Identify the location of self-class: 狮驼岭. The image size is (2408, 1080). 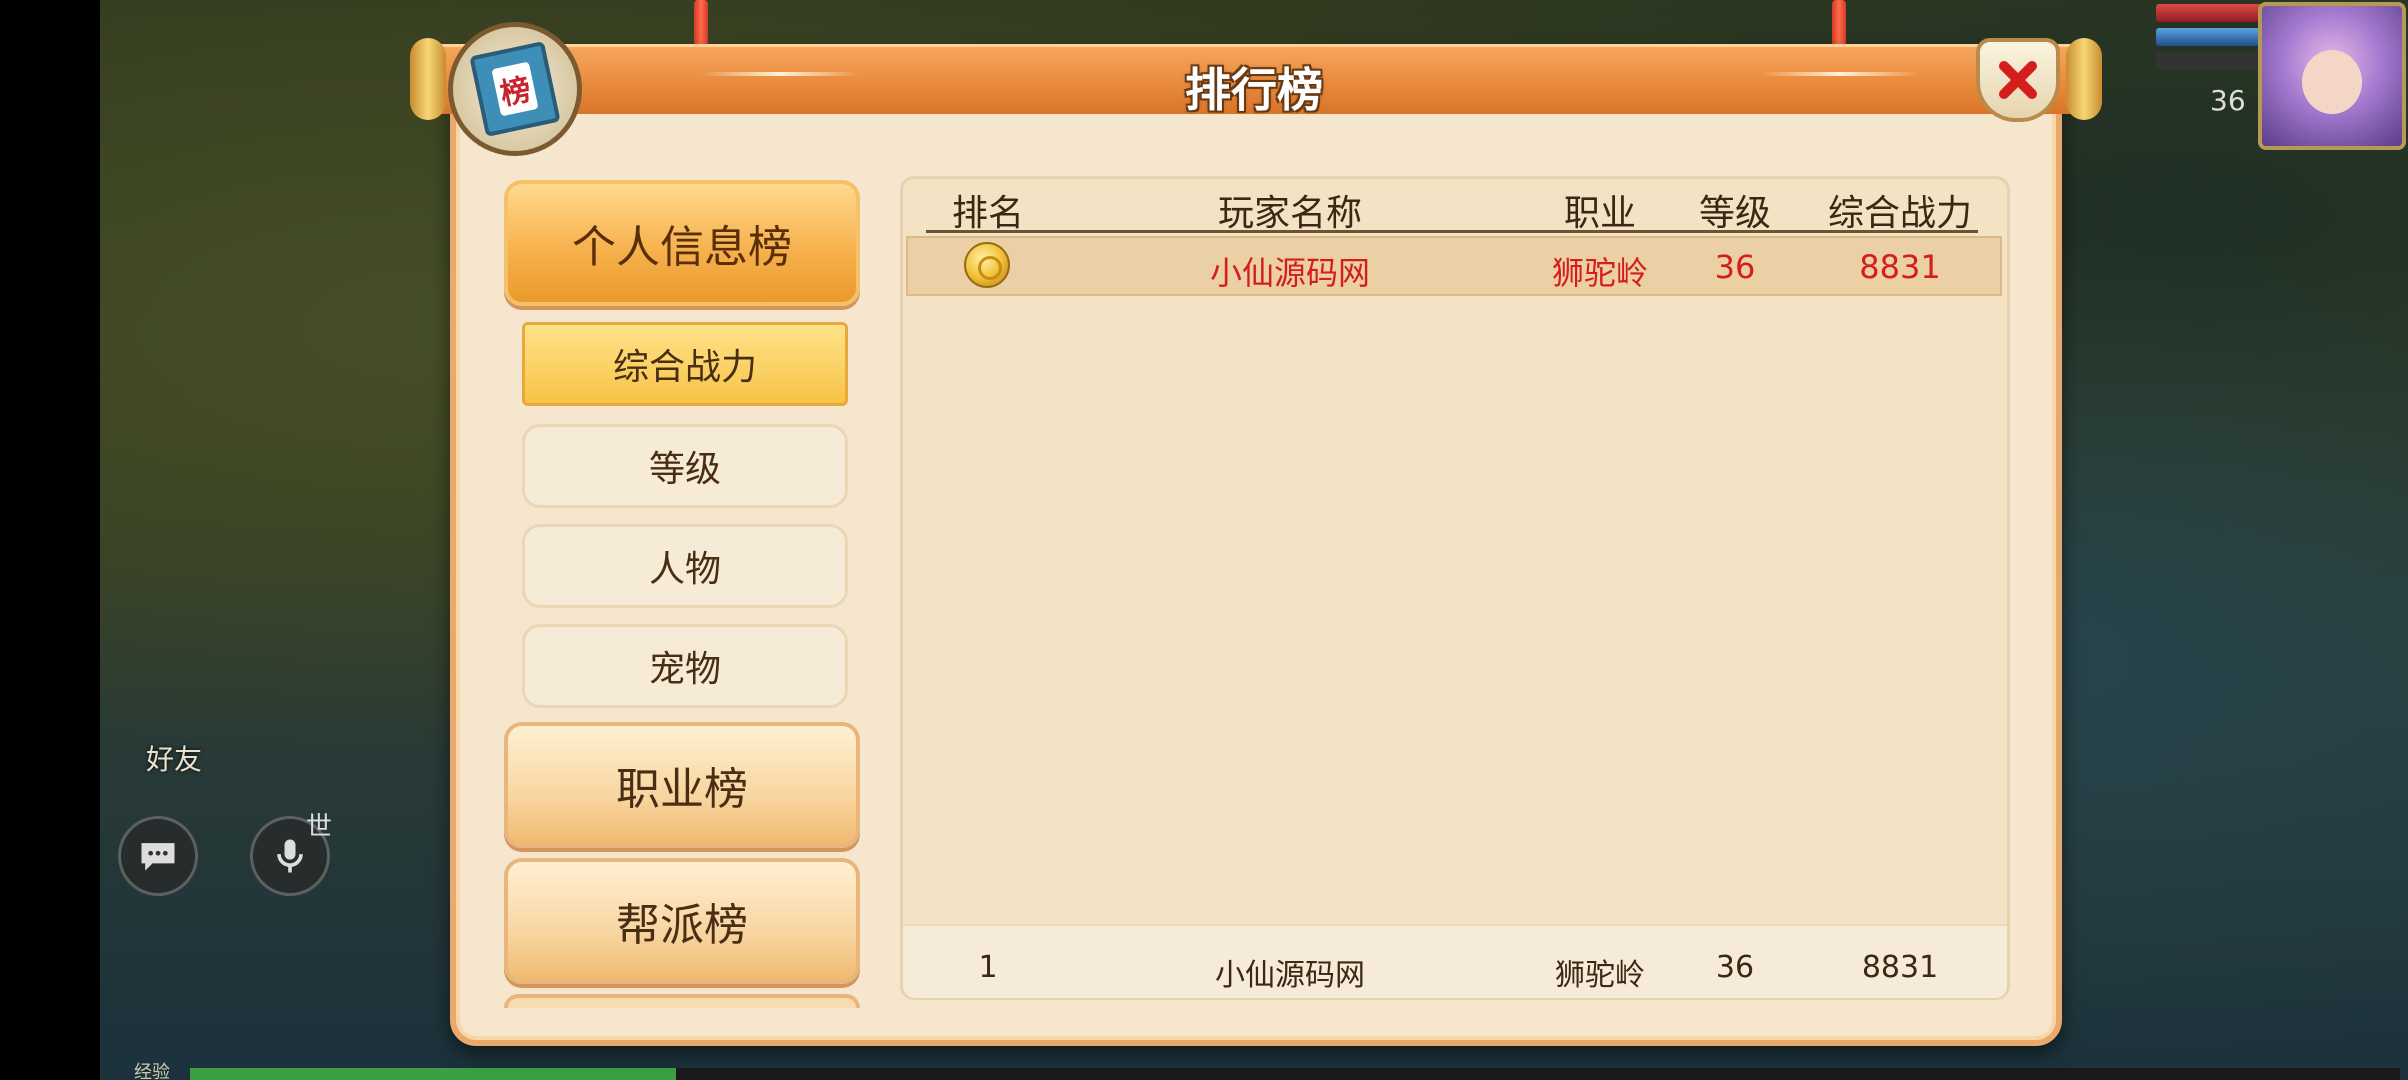
(1600, 975).